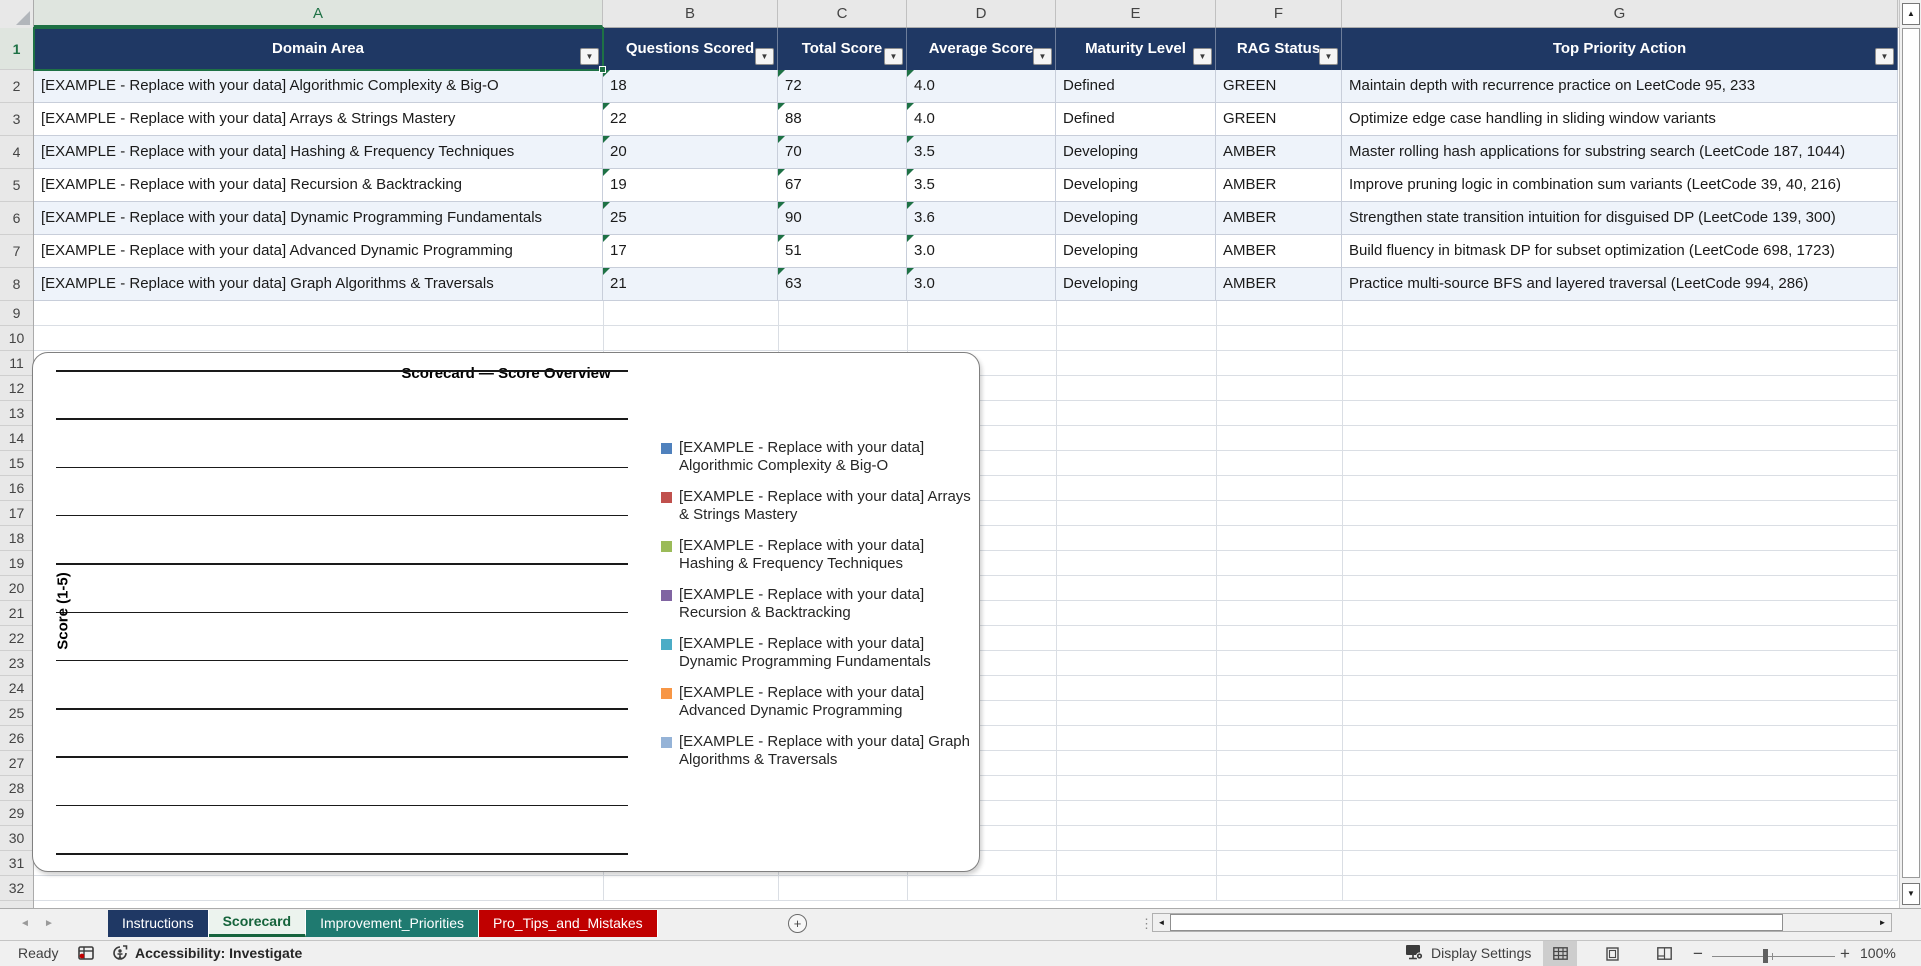 The height and width of the screenshot is (966, 1921). What do you see at coordinates (690, 284) in the screenshot?
I see `table-cell-questions: 21` at bounding box center [690, 284].